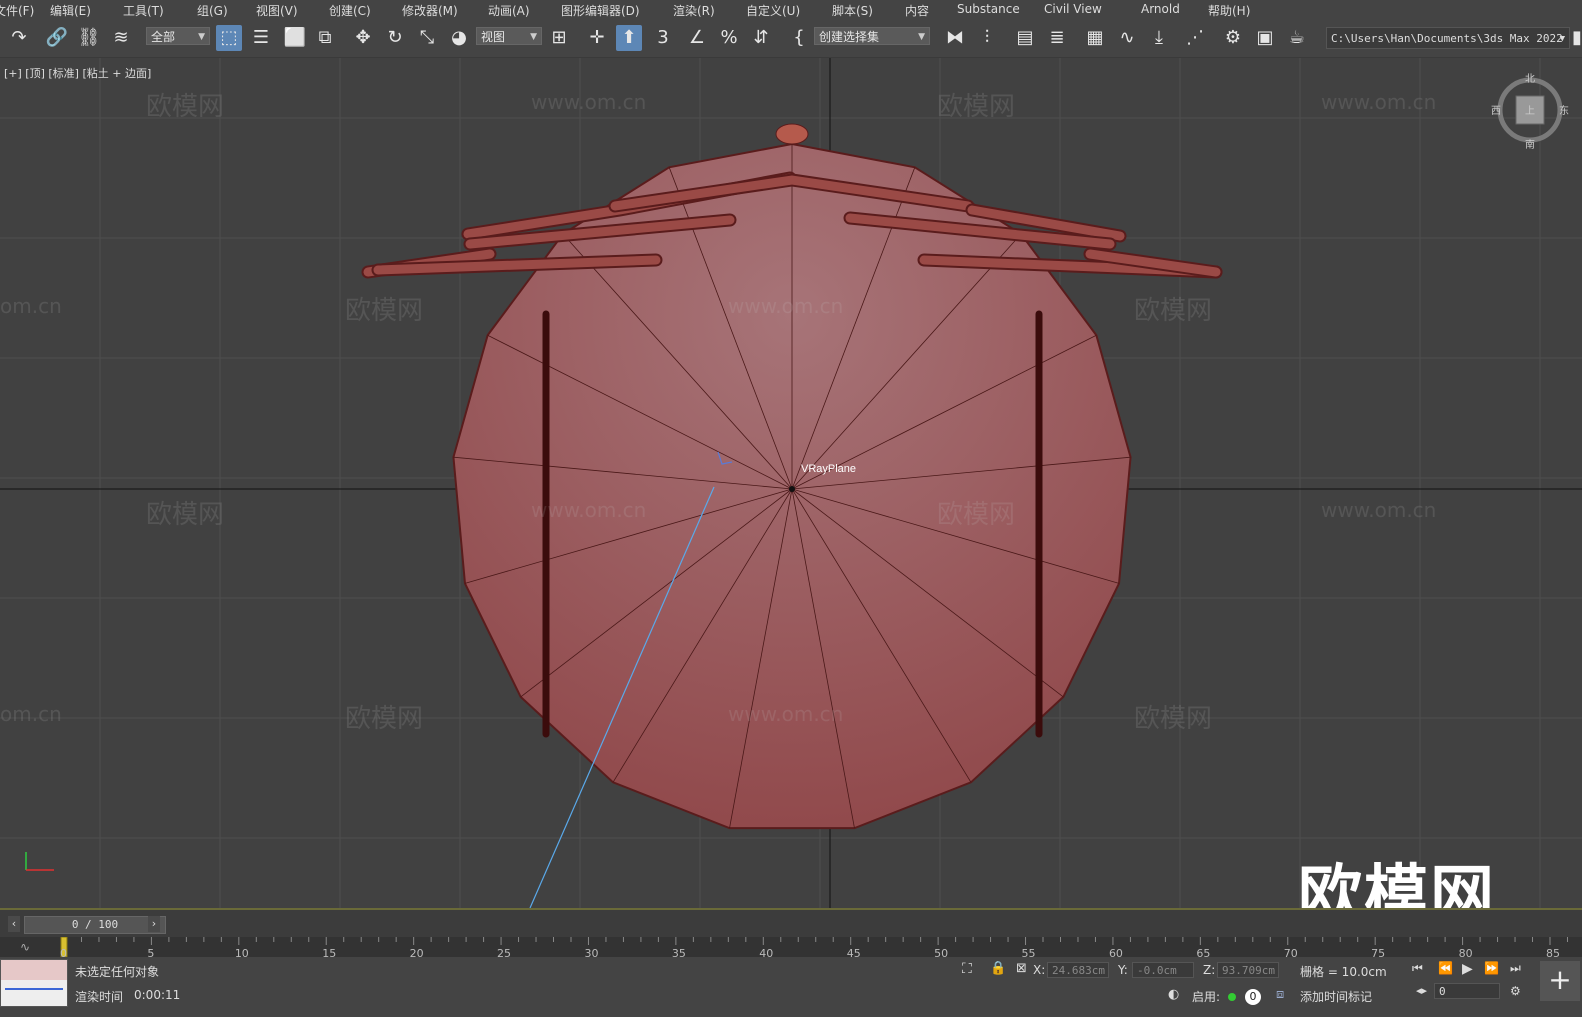 The width and height of the screenshot is (1582, 1017). Describe the element at coordinates (917, 10) in the screenshot. I see `menu-content: 内容` at that location.